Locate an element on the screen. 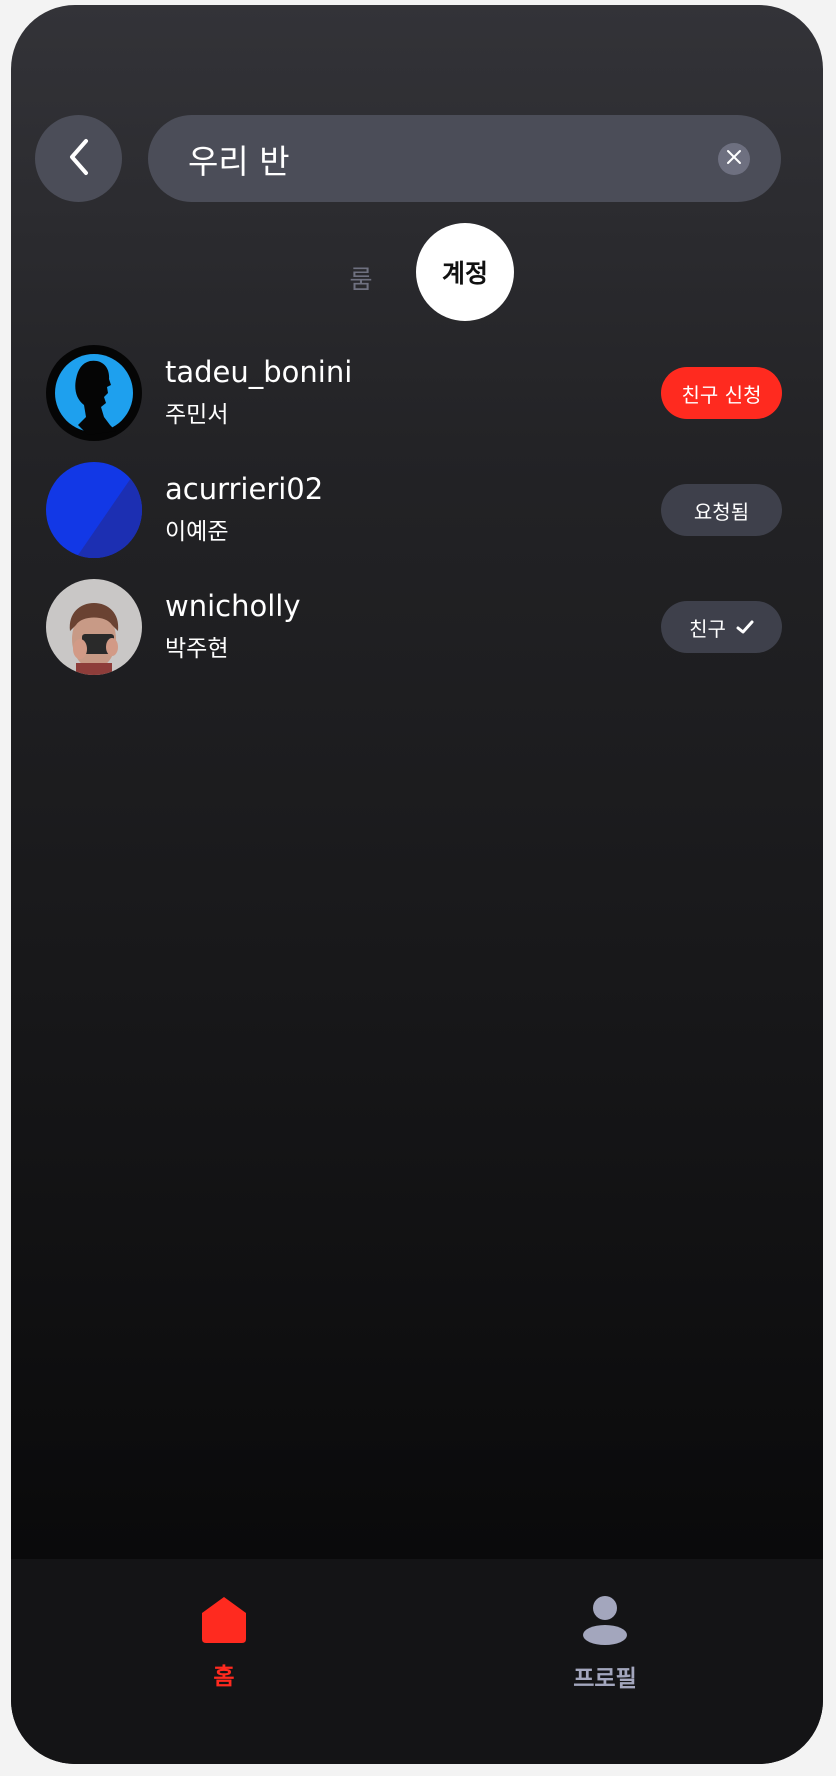  tab-account: 계정 is located at coordinates (465, 272).